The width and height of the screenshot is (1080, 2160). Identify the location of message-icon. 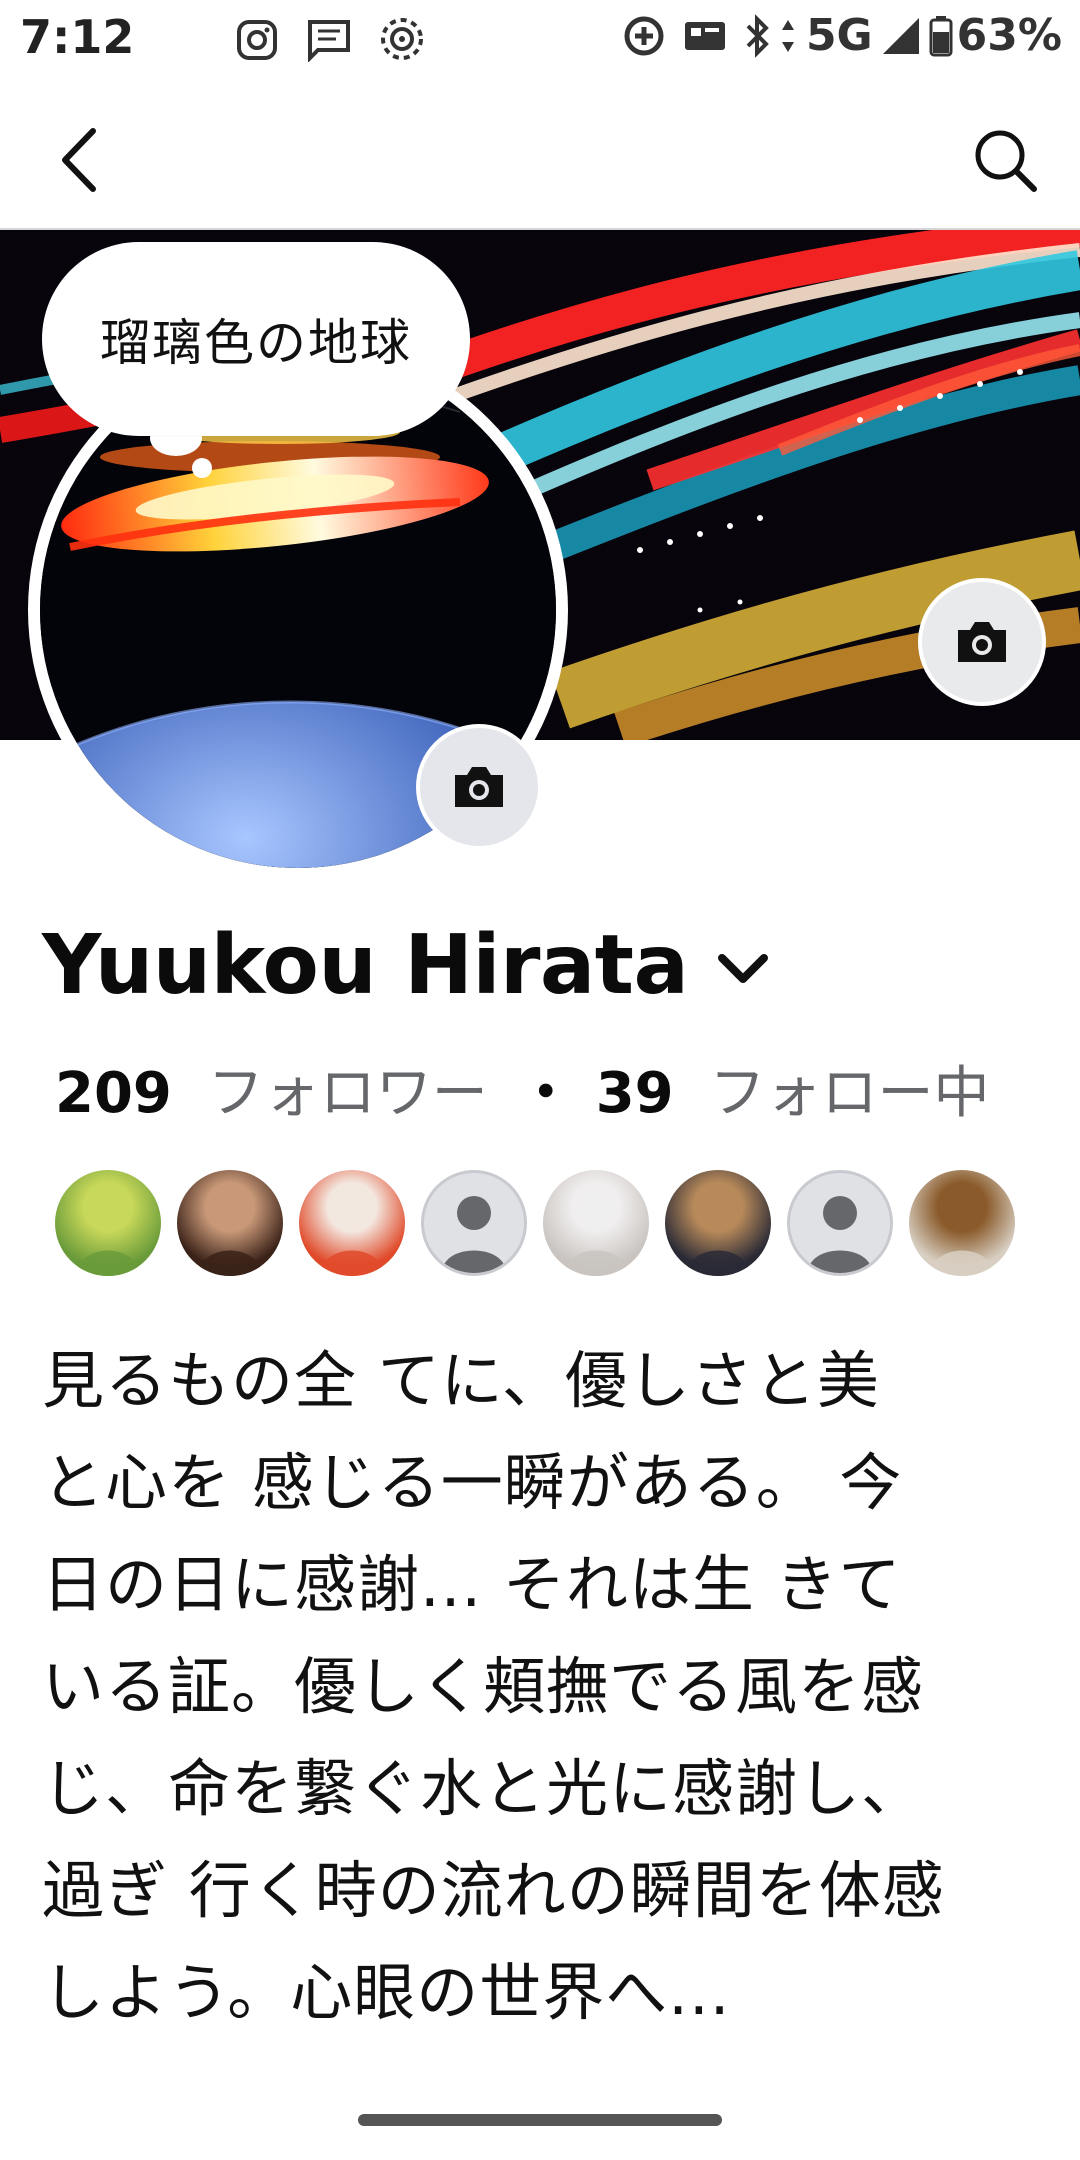
(329, 41).